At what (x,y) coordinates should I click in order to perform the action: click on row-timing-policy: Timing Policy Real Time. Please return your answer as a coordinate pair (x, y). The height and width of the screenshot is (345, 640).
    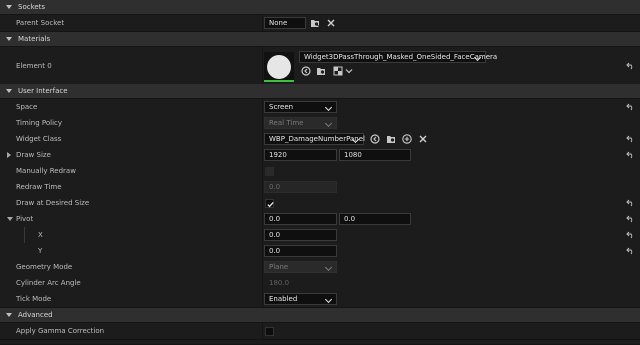
    Looking at the image, I should click on (320, 123).